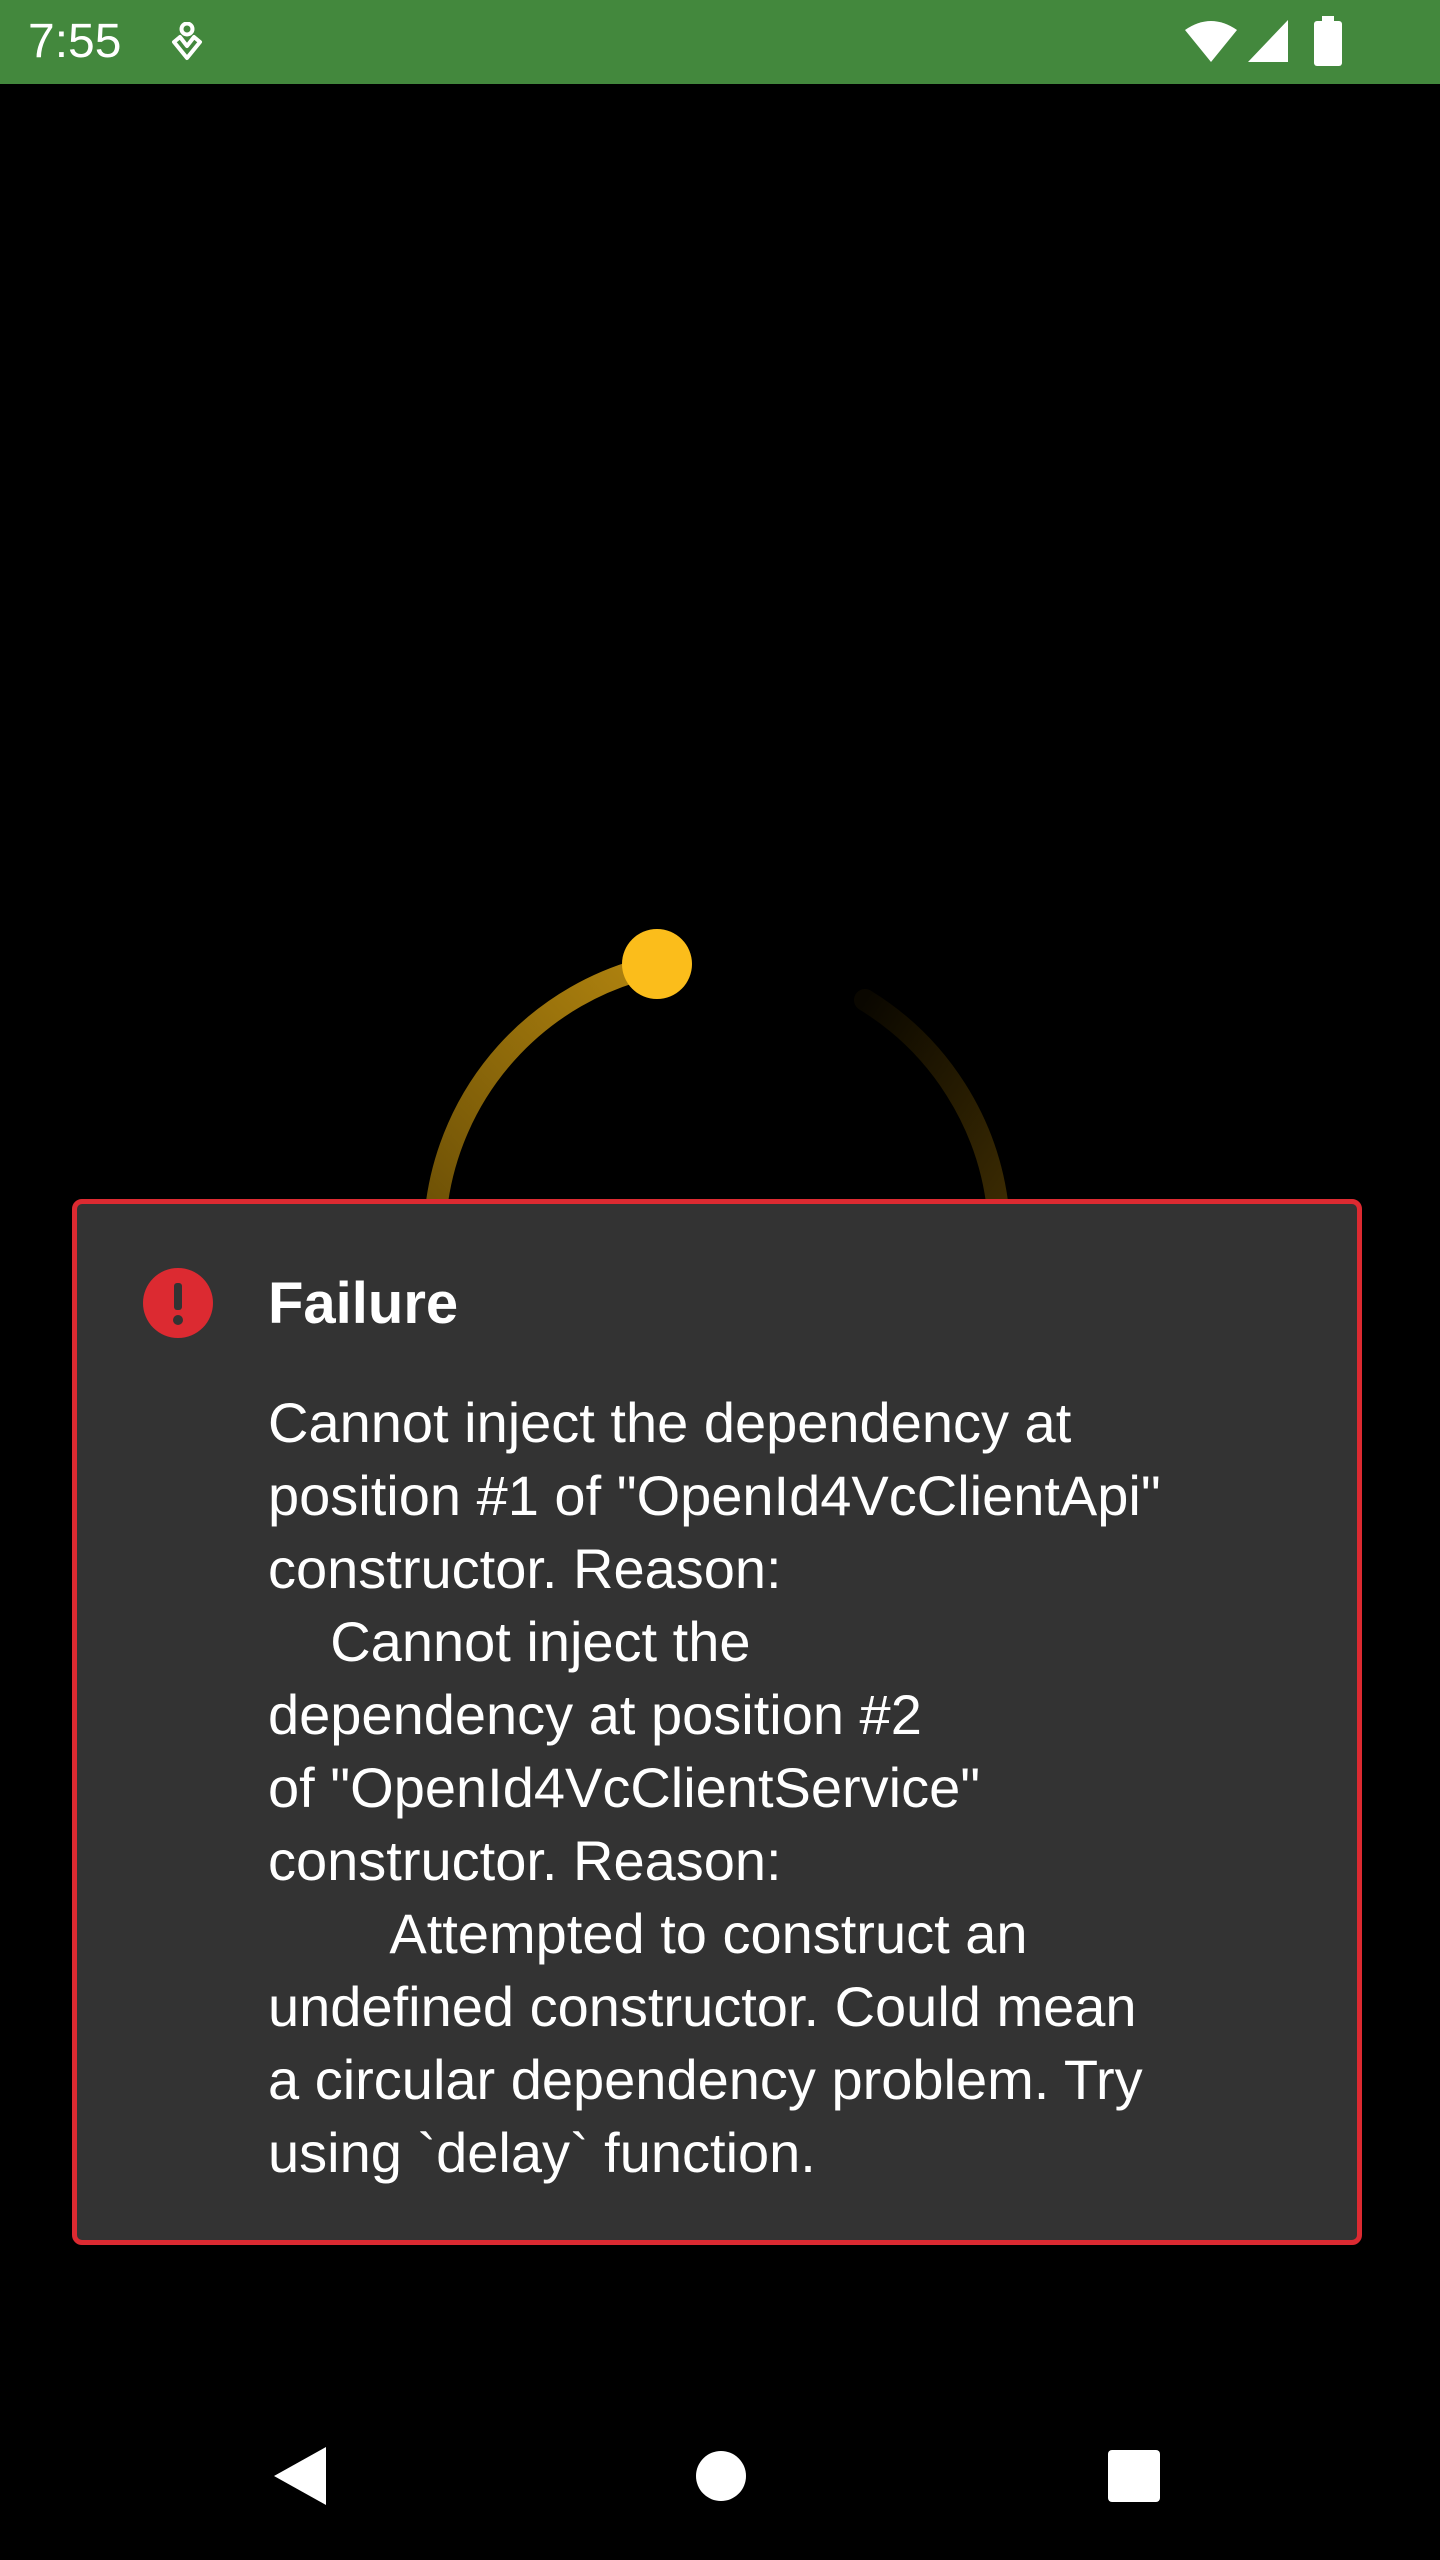  I want to click on back-icon, so click(300, 2476).